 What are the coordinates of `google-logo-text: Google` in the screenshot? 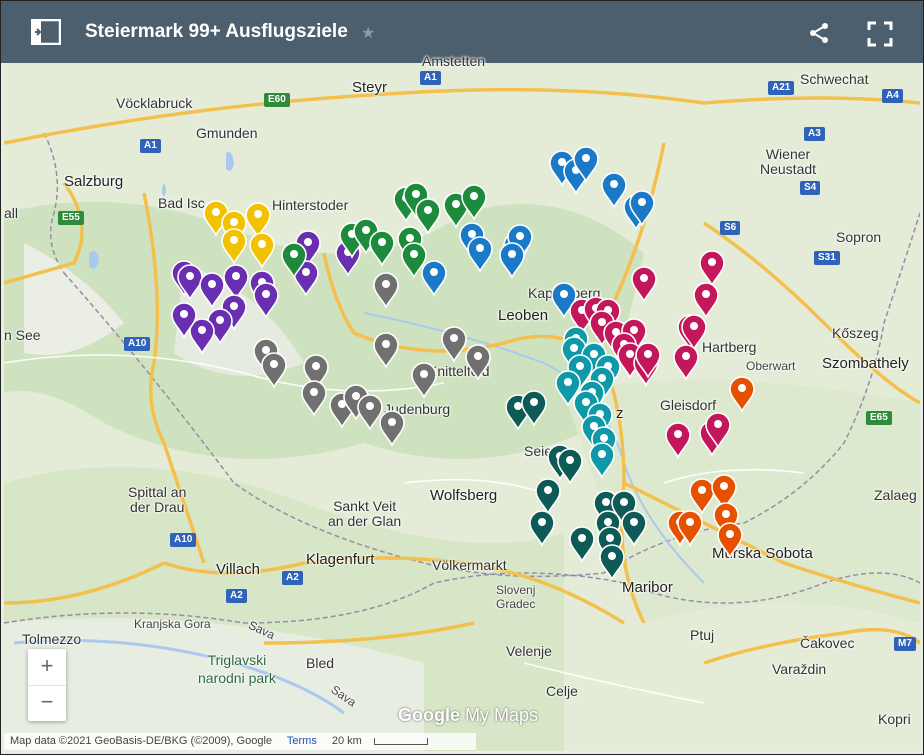 It's located at (429, 715).